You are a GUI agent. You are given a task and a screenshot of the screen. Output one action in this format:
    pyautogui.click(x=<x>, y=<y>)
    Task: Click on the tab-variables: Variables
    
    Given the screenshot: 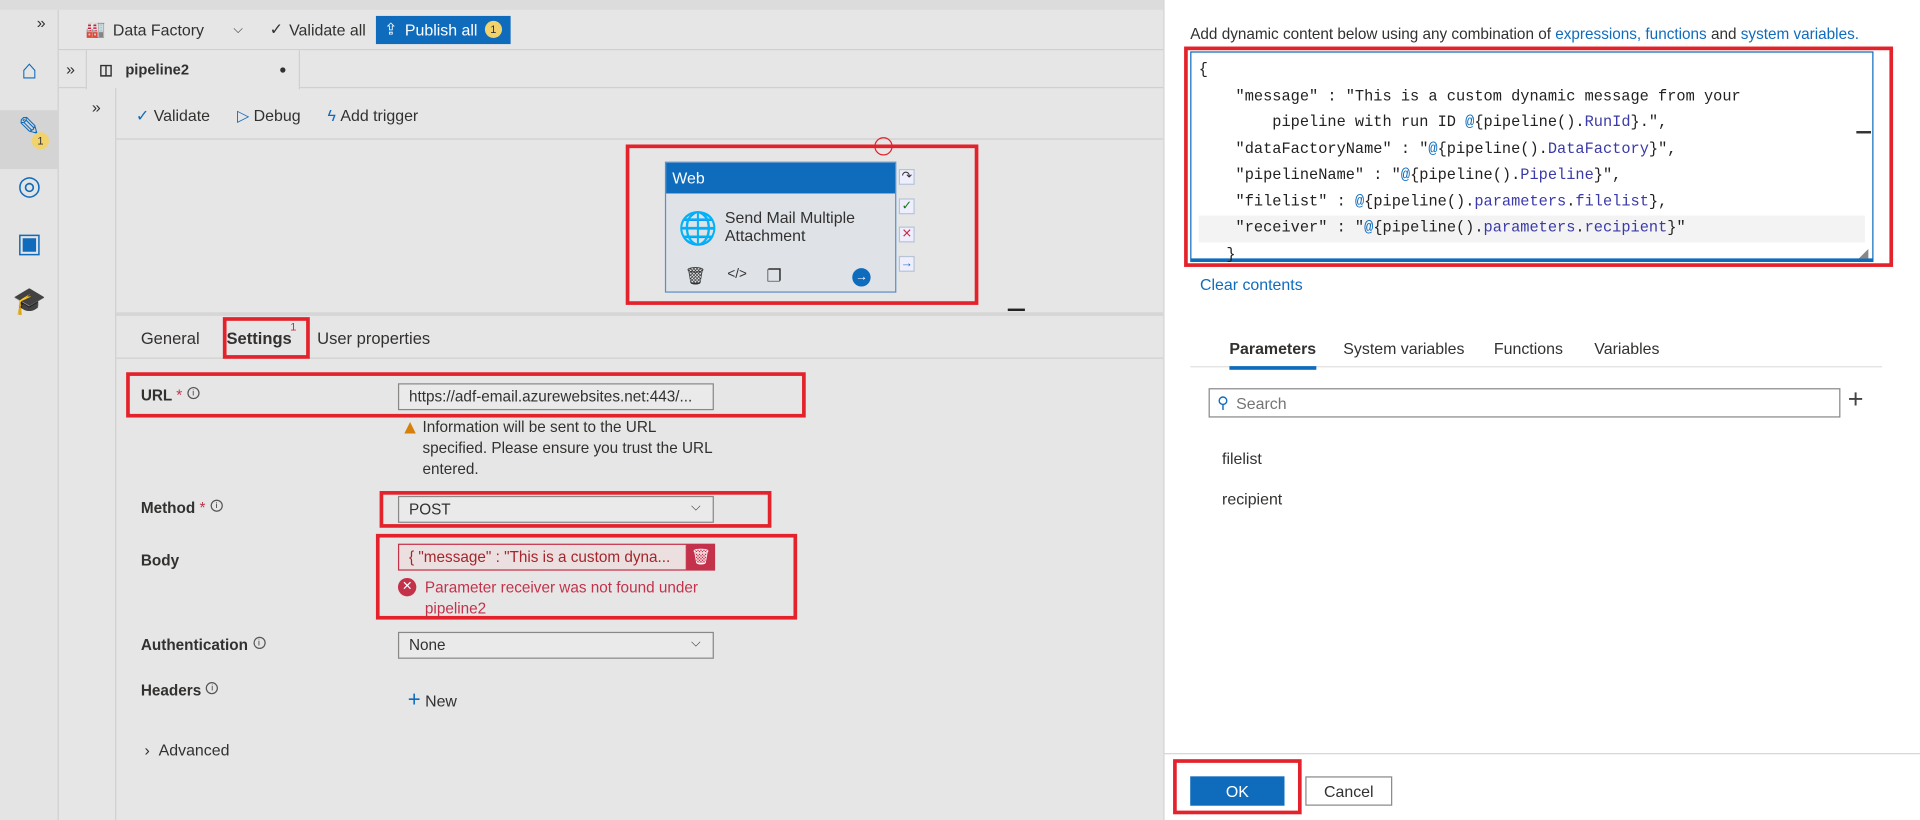 What is the action you would take?
    pyautogui.click(x=1626, y=348)
    